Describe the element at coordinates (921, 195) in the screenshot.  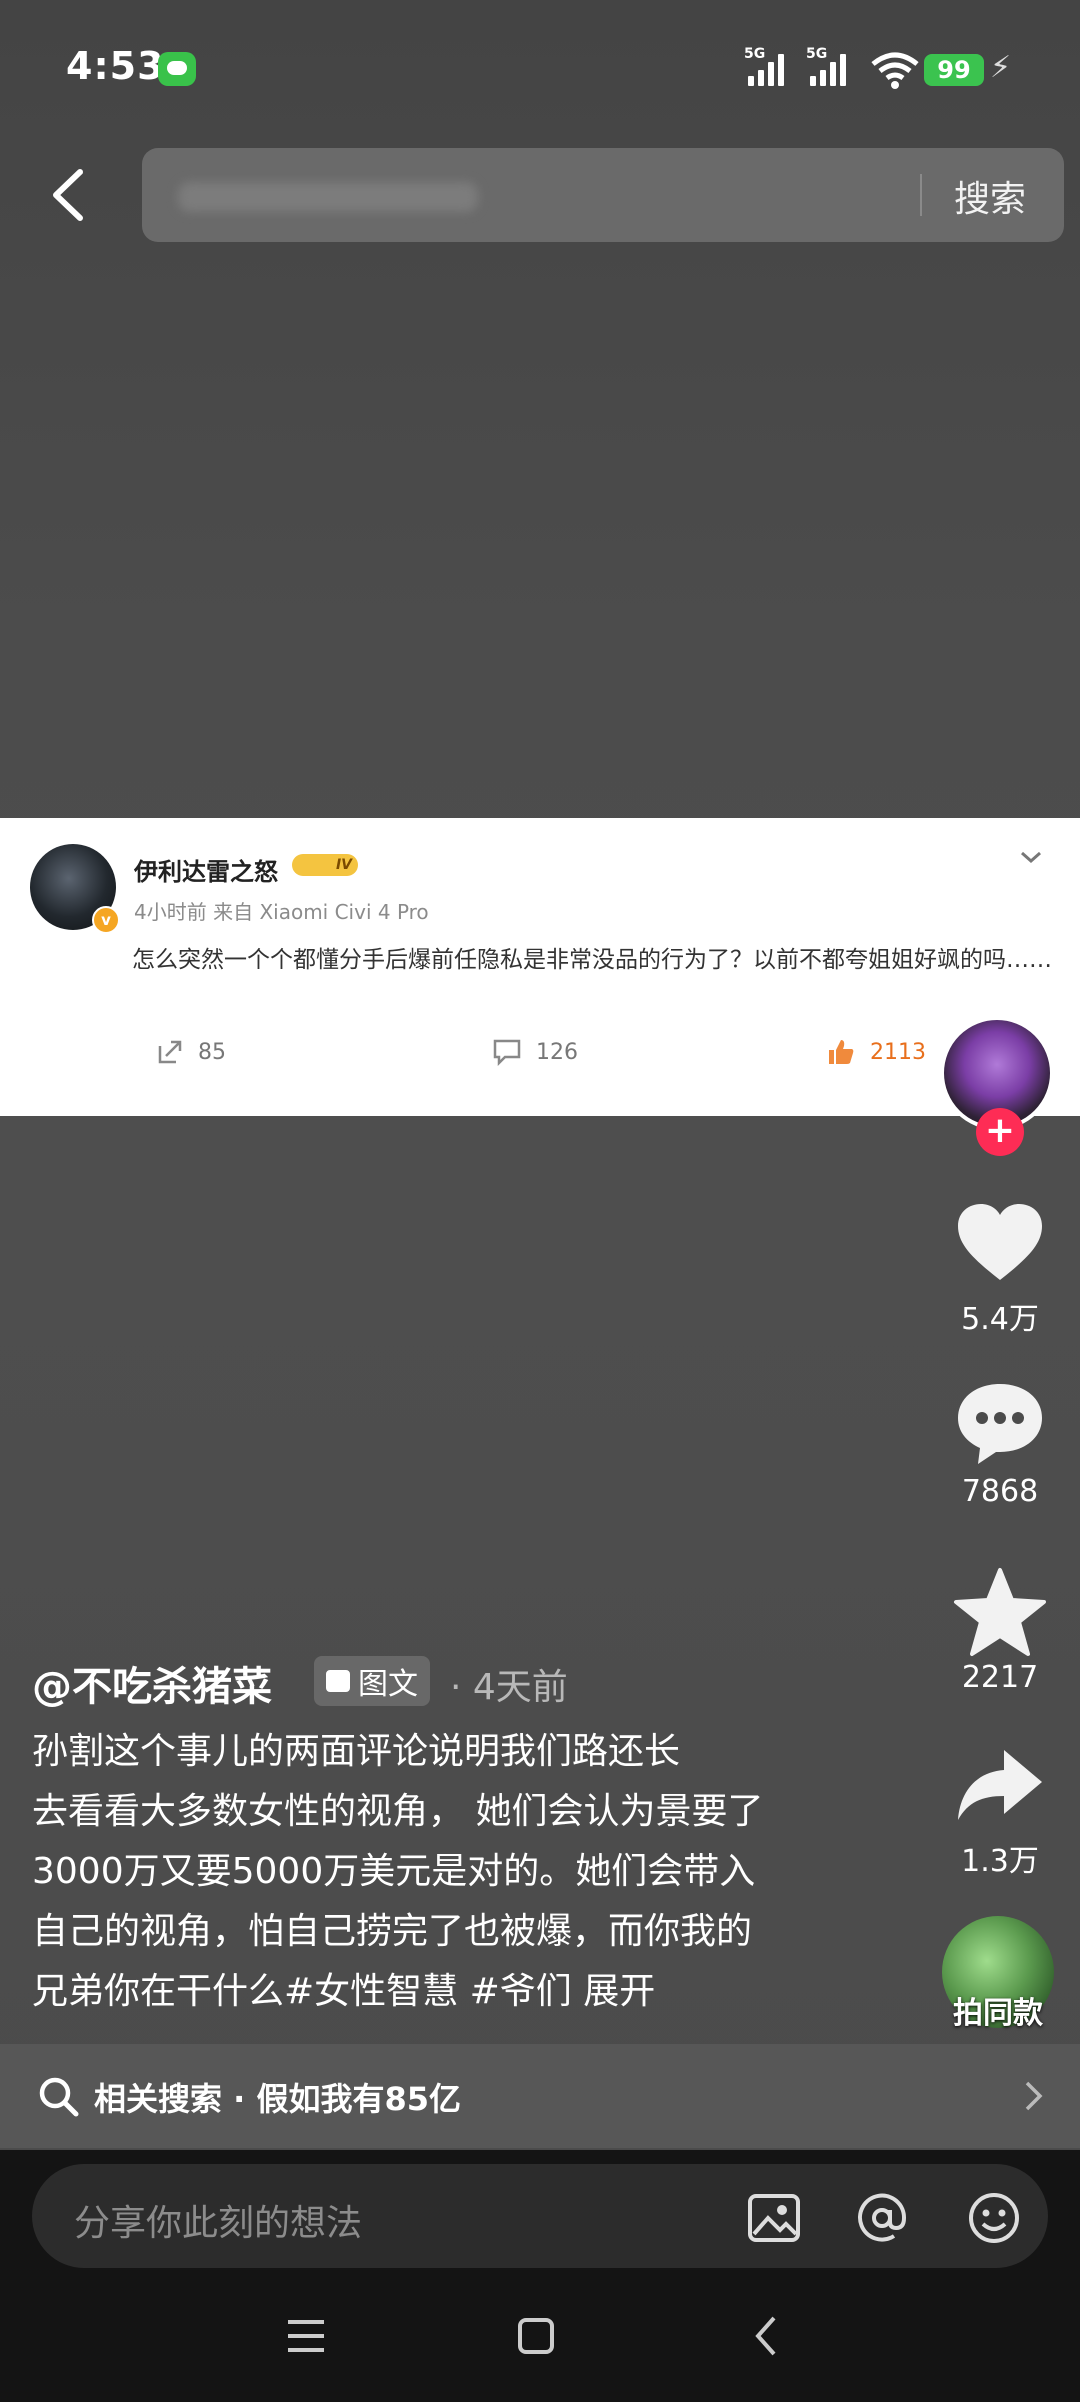
I see `search-divider` at that location.